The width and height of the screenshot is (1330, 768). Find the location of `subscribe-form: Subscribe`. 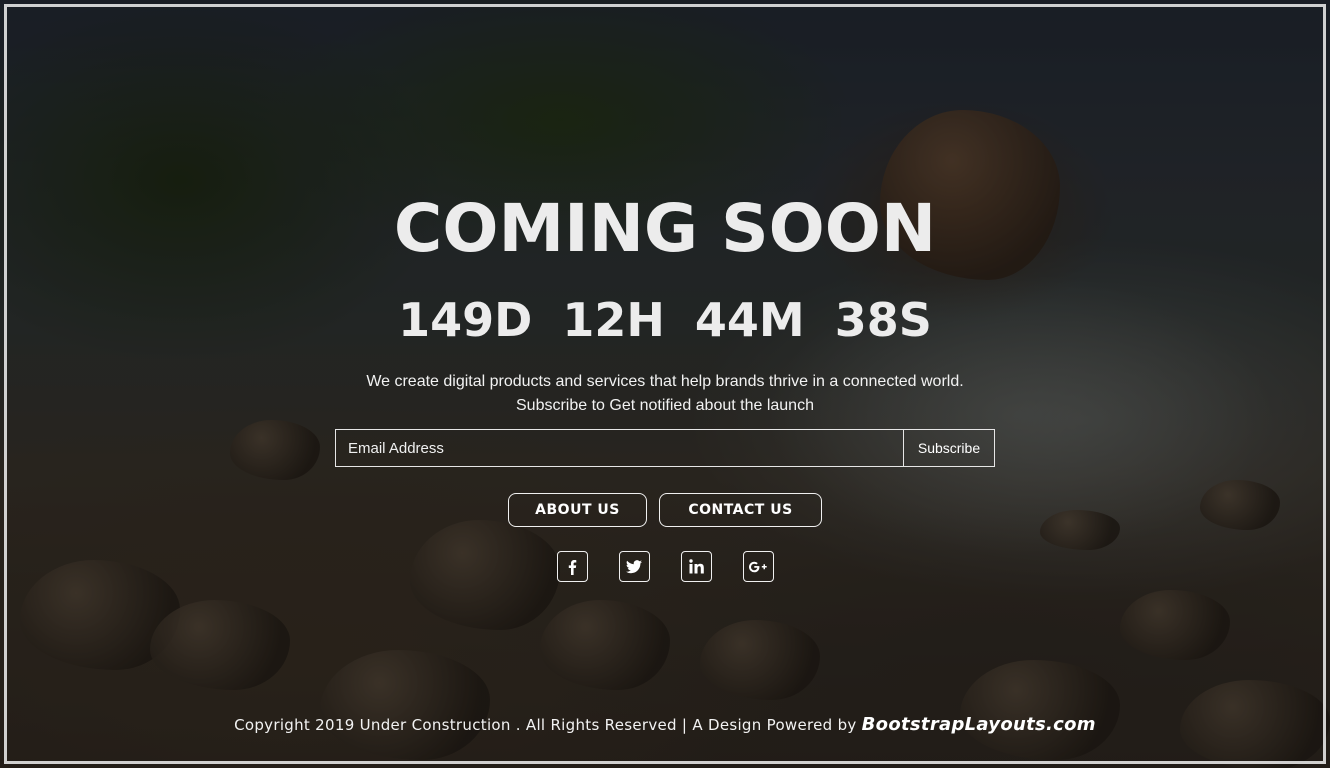

subscribe-form: Subscribe is located at coordinates (665, 448).